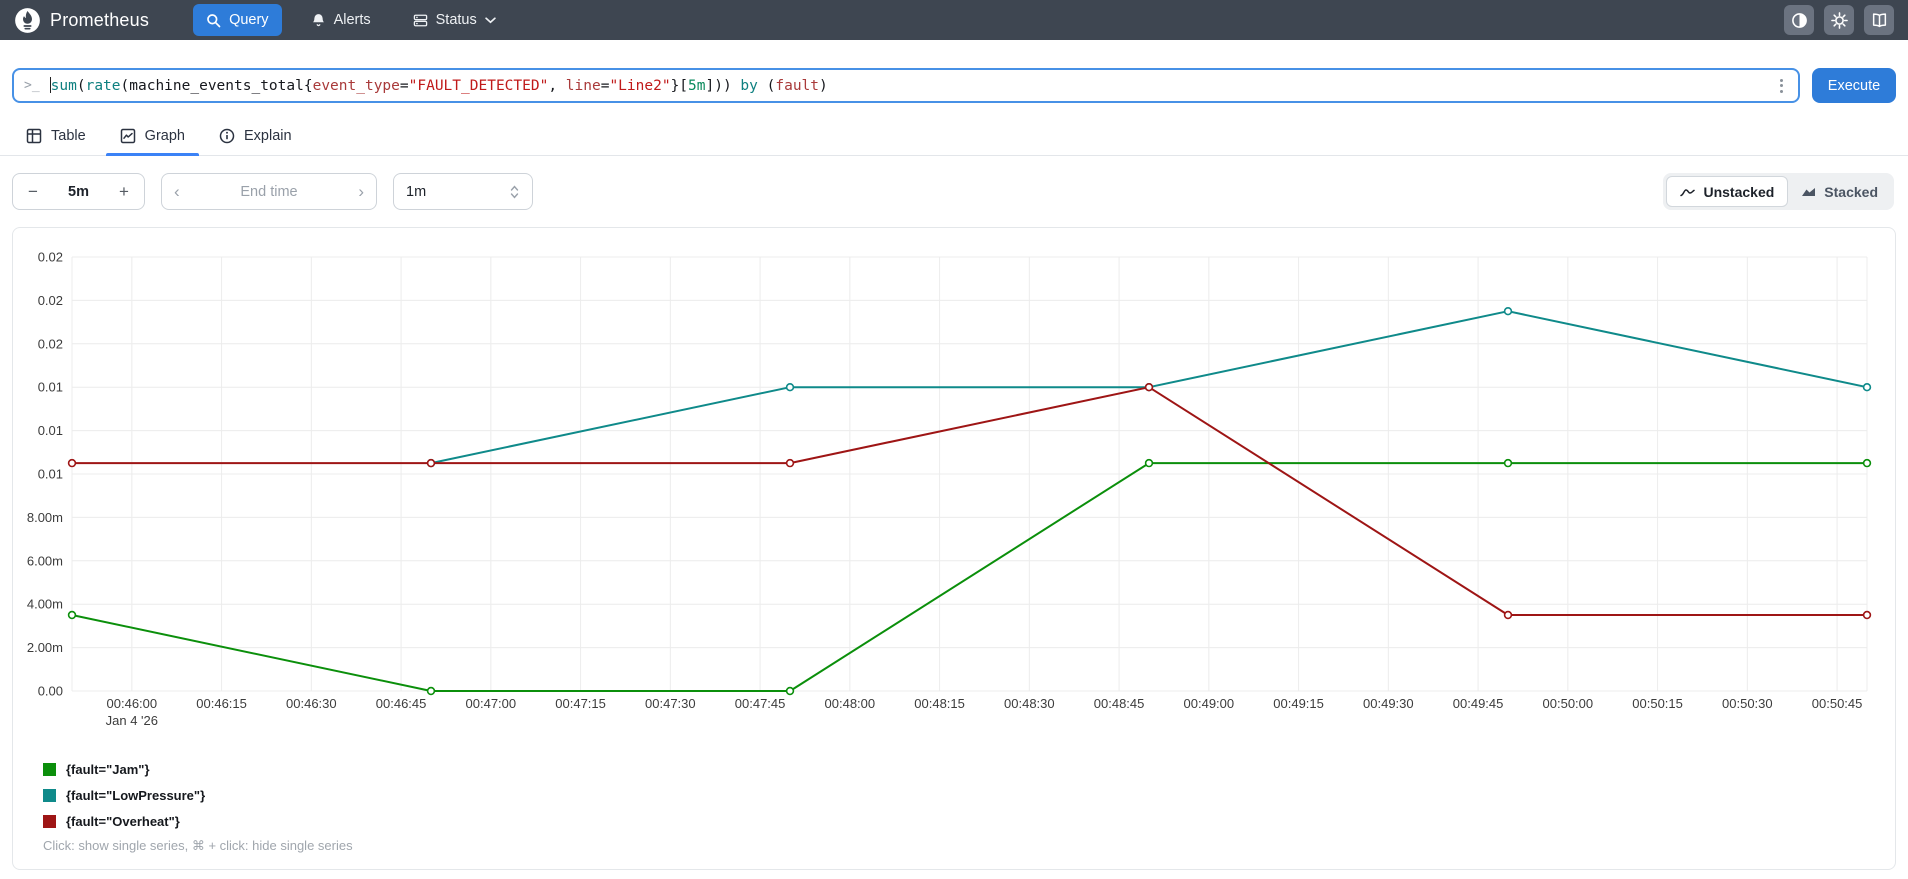 The image size is (1908, 879). What do you see at coordinates (1837, 703) in the screenshot?
I see `svg-text: 00:50:45` at bounding box center [1837, 703].